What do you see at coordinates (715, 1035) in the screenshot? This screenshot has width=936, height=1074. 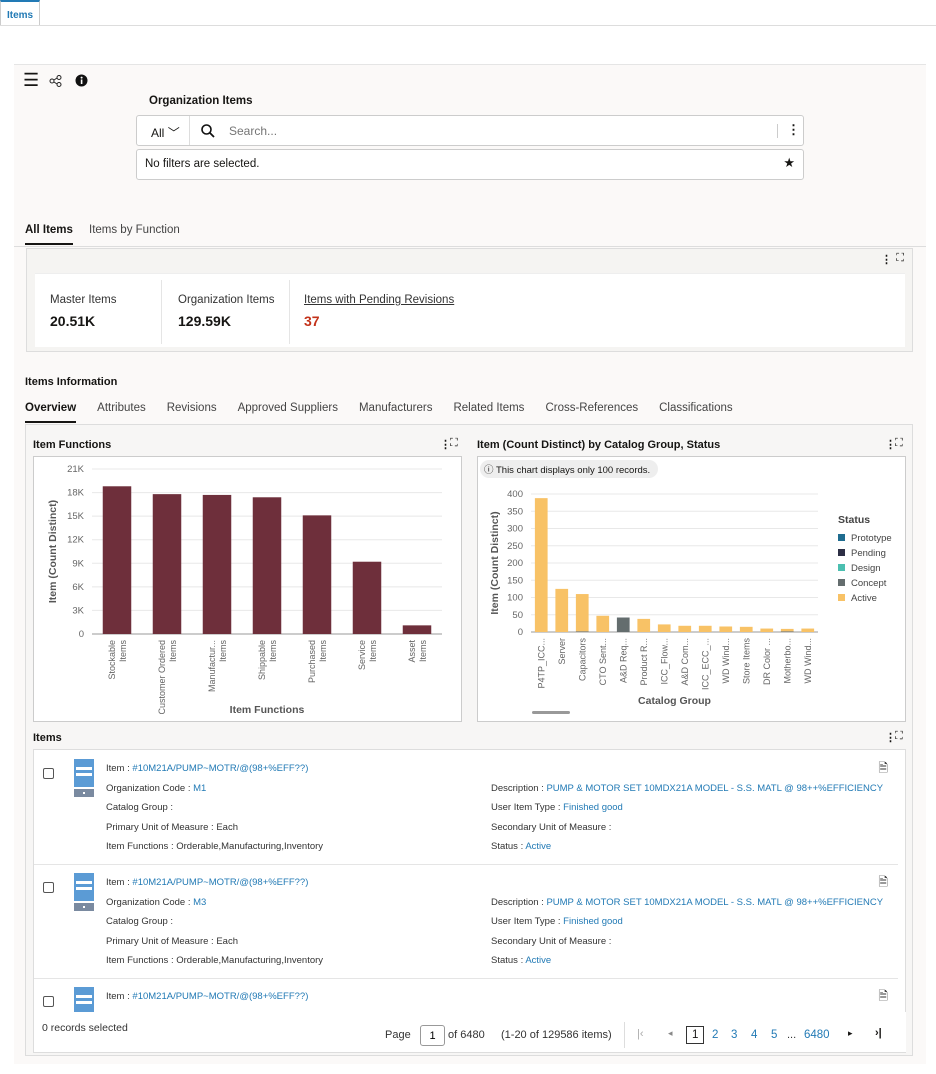 I see `page-2: 2` at bounding box center [715, 1035].